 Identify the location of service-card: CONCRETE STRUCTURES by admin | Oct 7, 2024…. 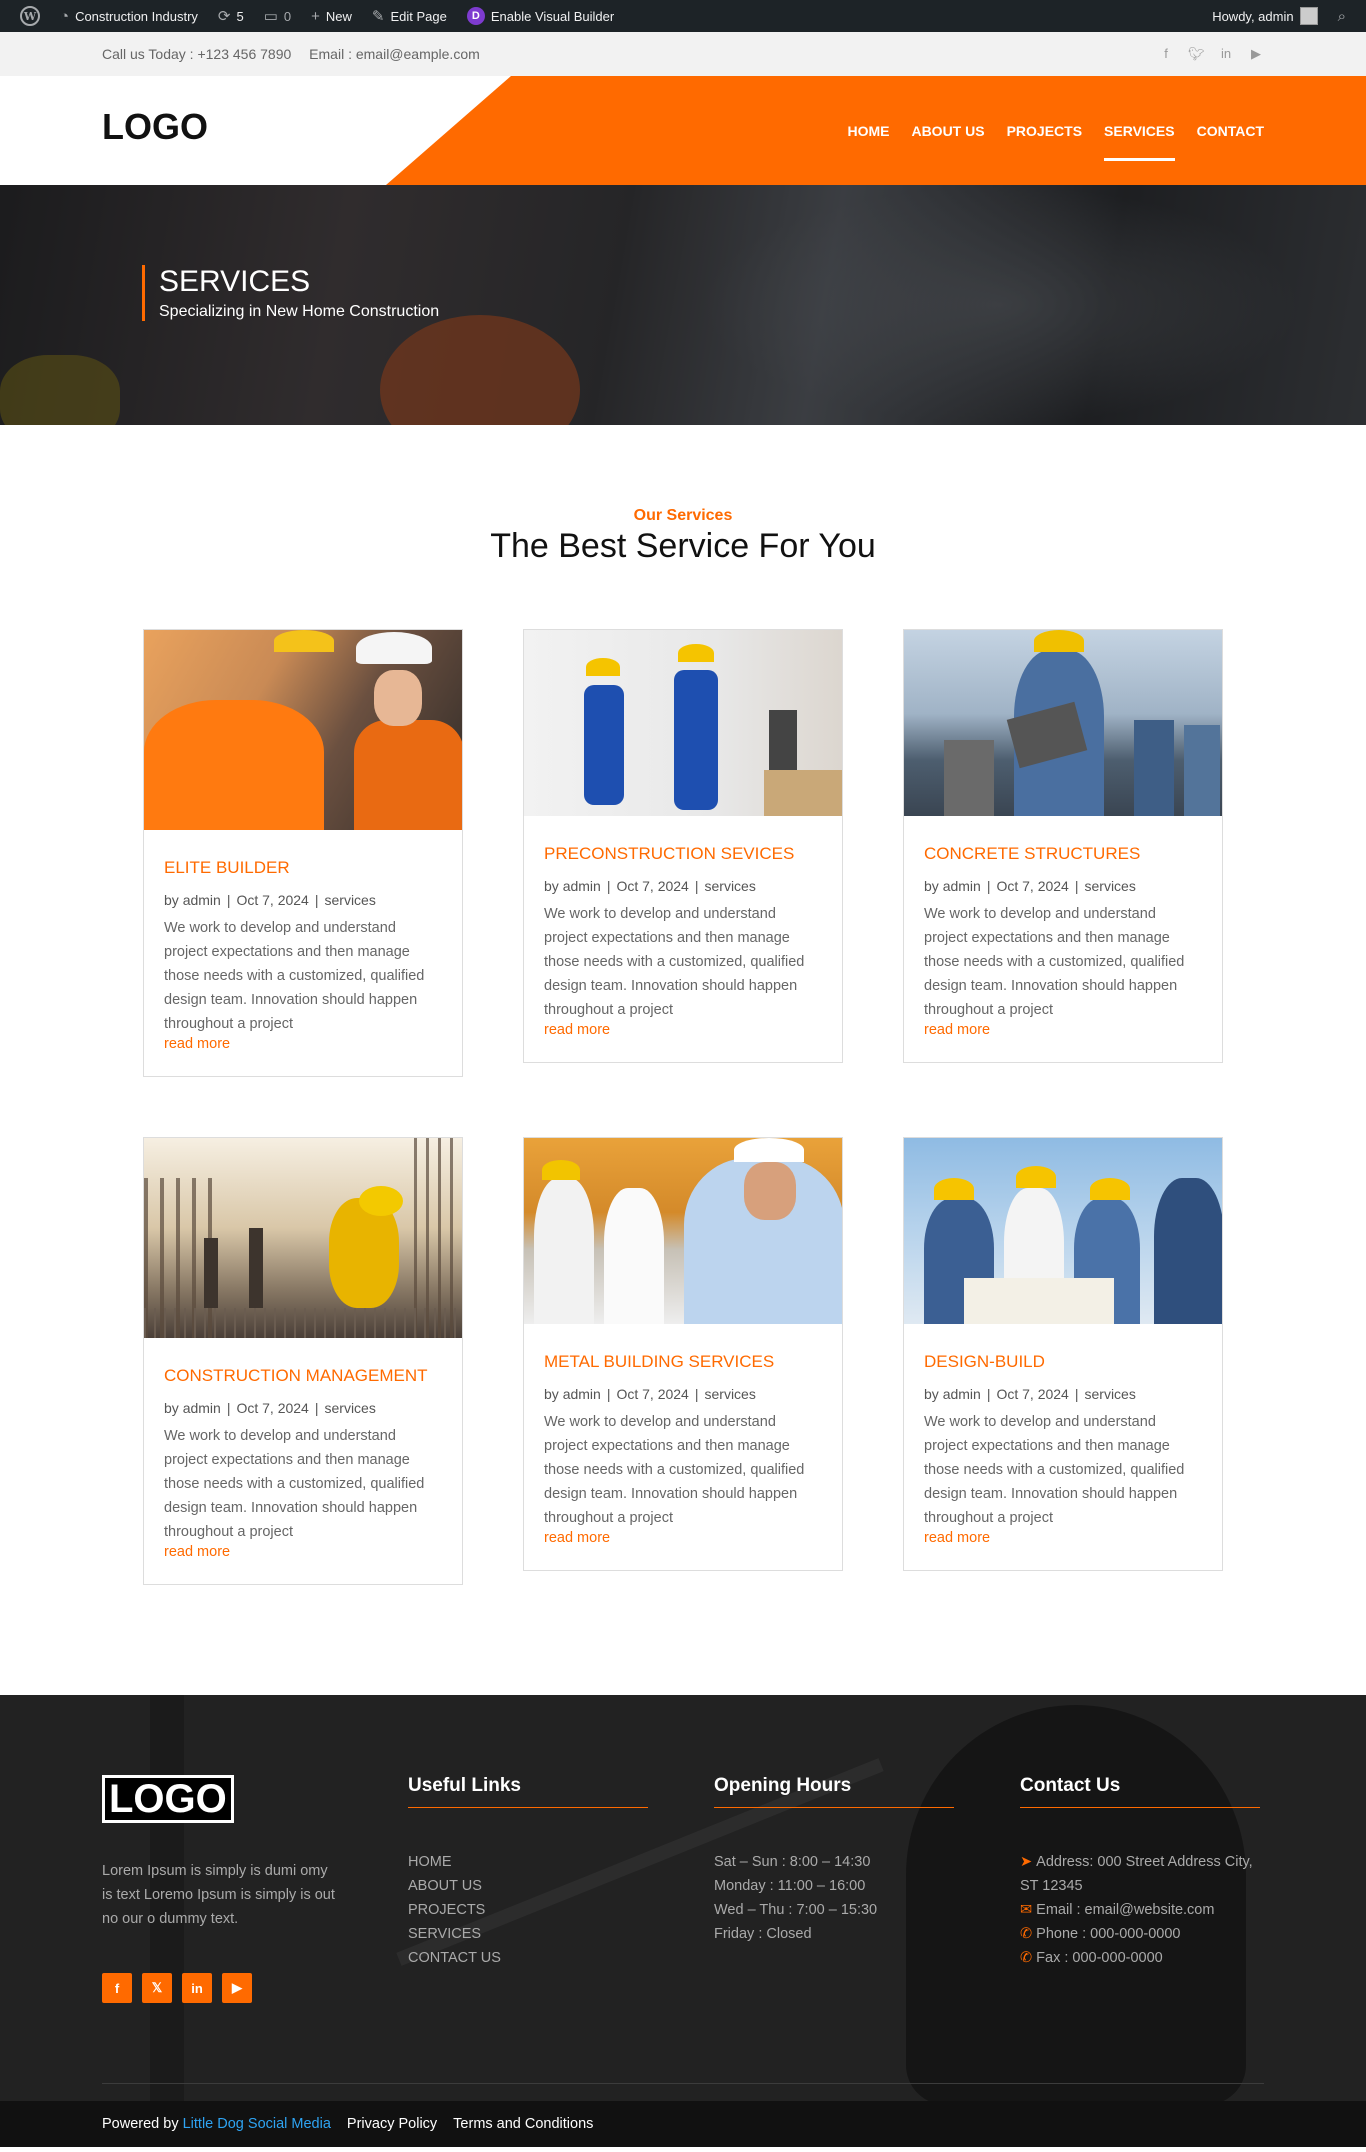
(1063, 846).